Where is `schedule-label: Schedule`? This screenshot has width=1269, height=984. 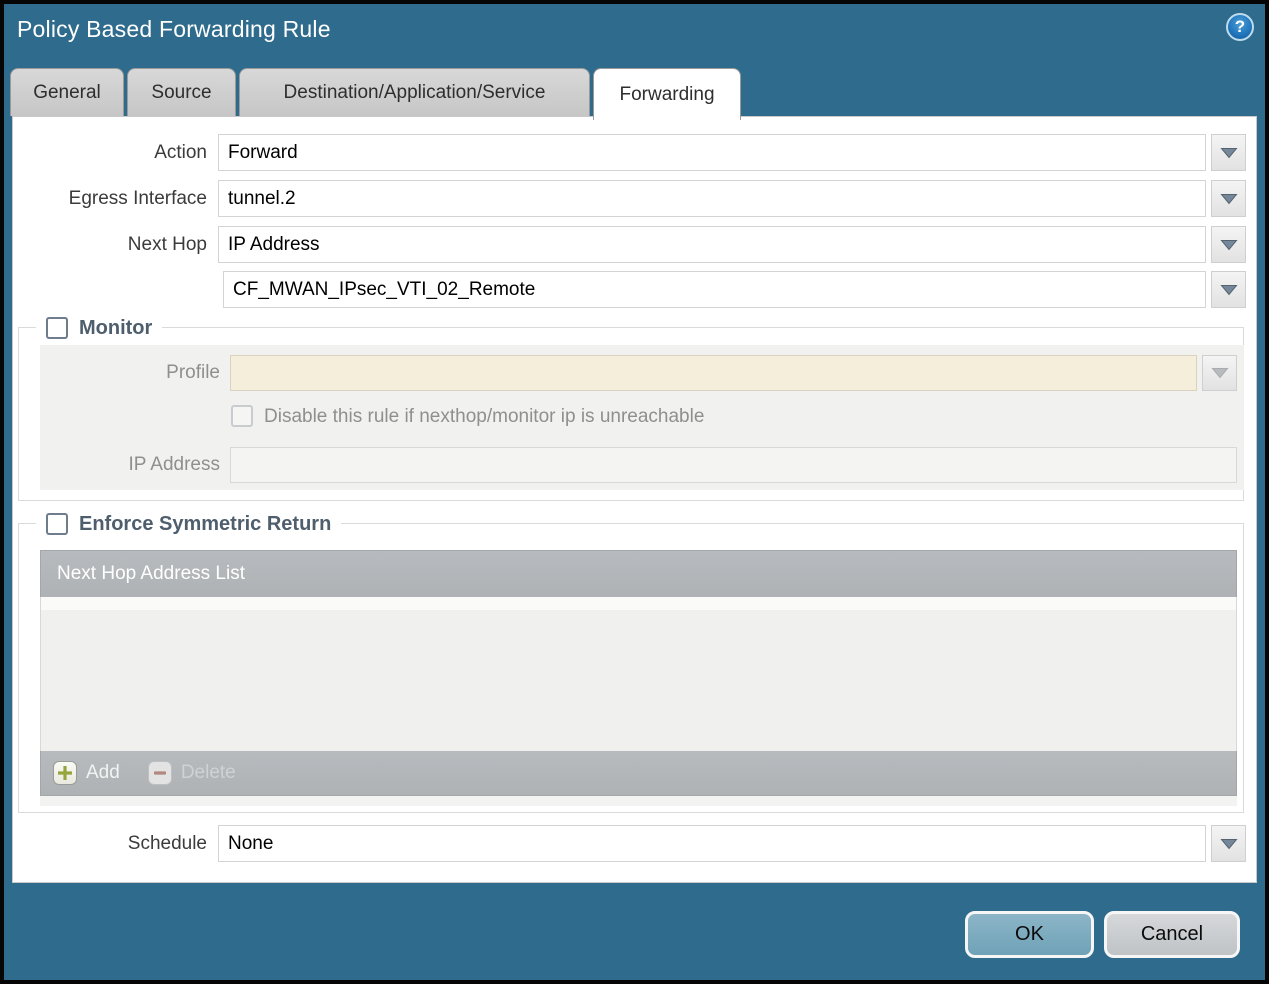 schedule-label: Schedule is located at coordinates (167, 843).